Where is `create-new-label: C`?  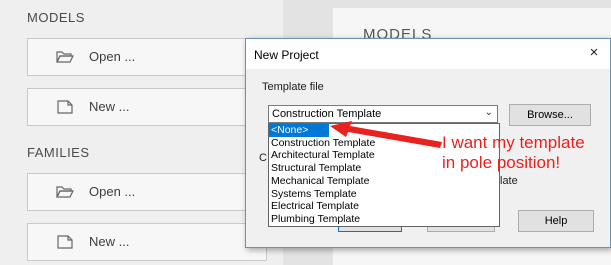
create-new-label: C is located at coordinates (263, 158).